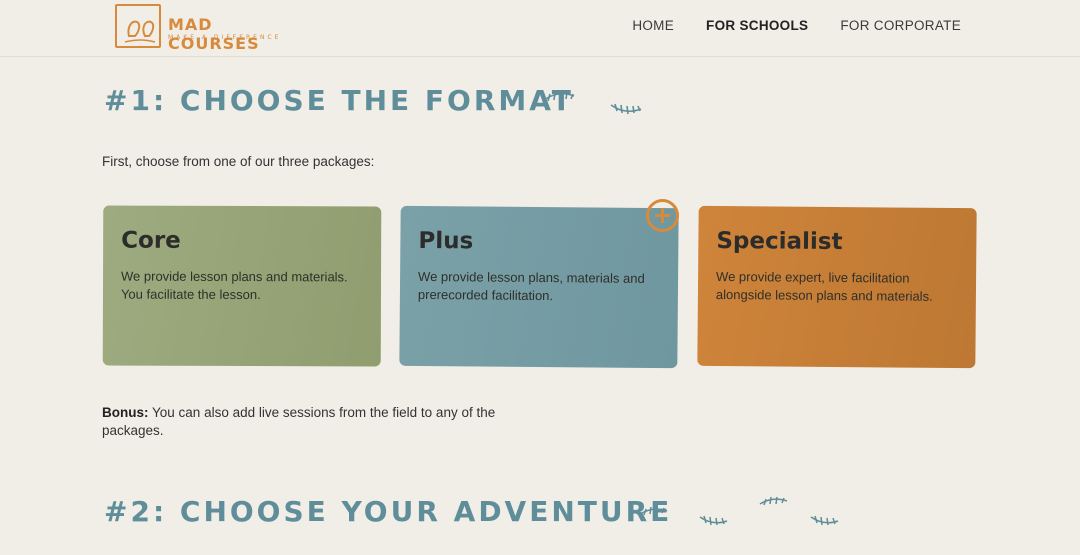  Describe the element at coordinates (900, 25) in the screenshot. I see `nav-item-for-corporate: FOR CORPORATE` at that location.